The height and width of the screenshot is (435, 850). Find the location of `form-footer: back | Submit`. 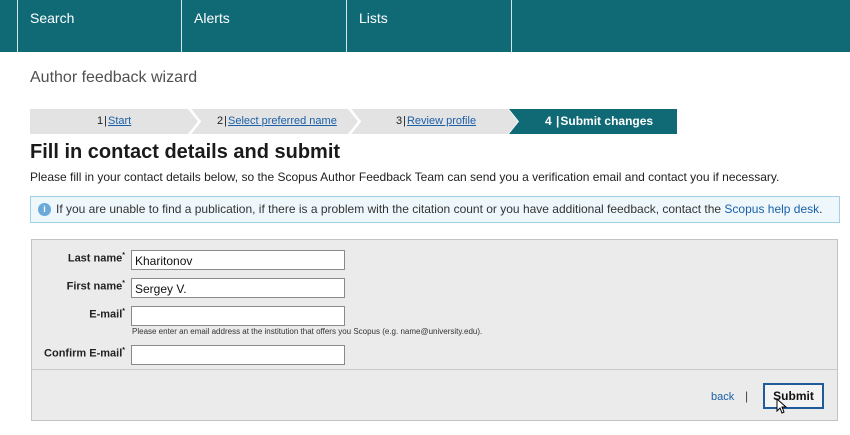

form-footer: back | Submit is located at coordinates (434, 394).